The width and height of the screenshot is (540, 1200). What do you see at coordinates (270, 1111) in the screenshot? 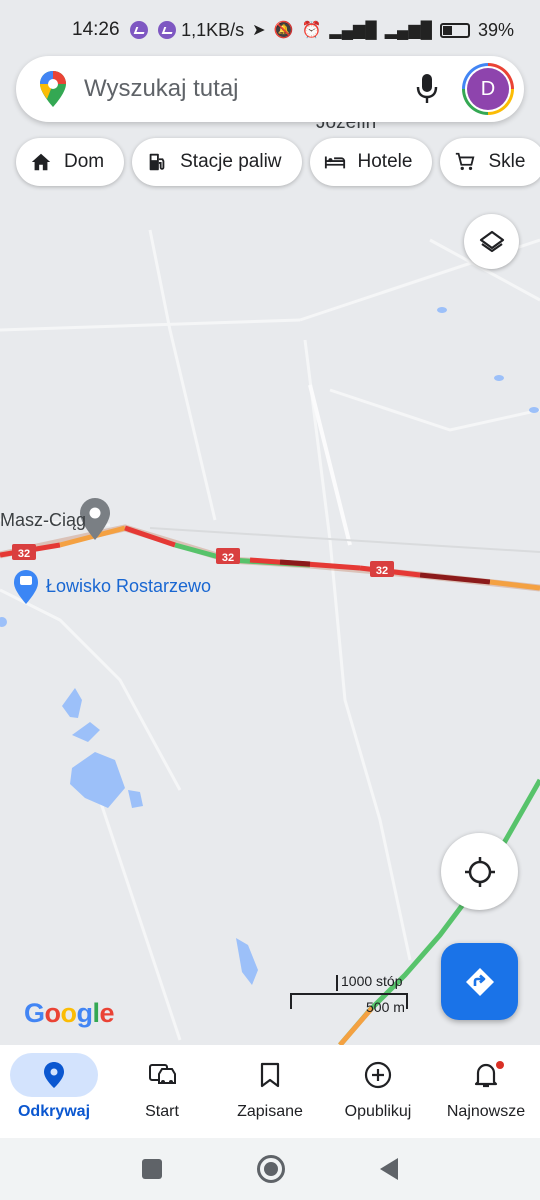
I see `nav-label: Zapisane` at bounding box center [270, 1111].